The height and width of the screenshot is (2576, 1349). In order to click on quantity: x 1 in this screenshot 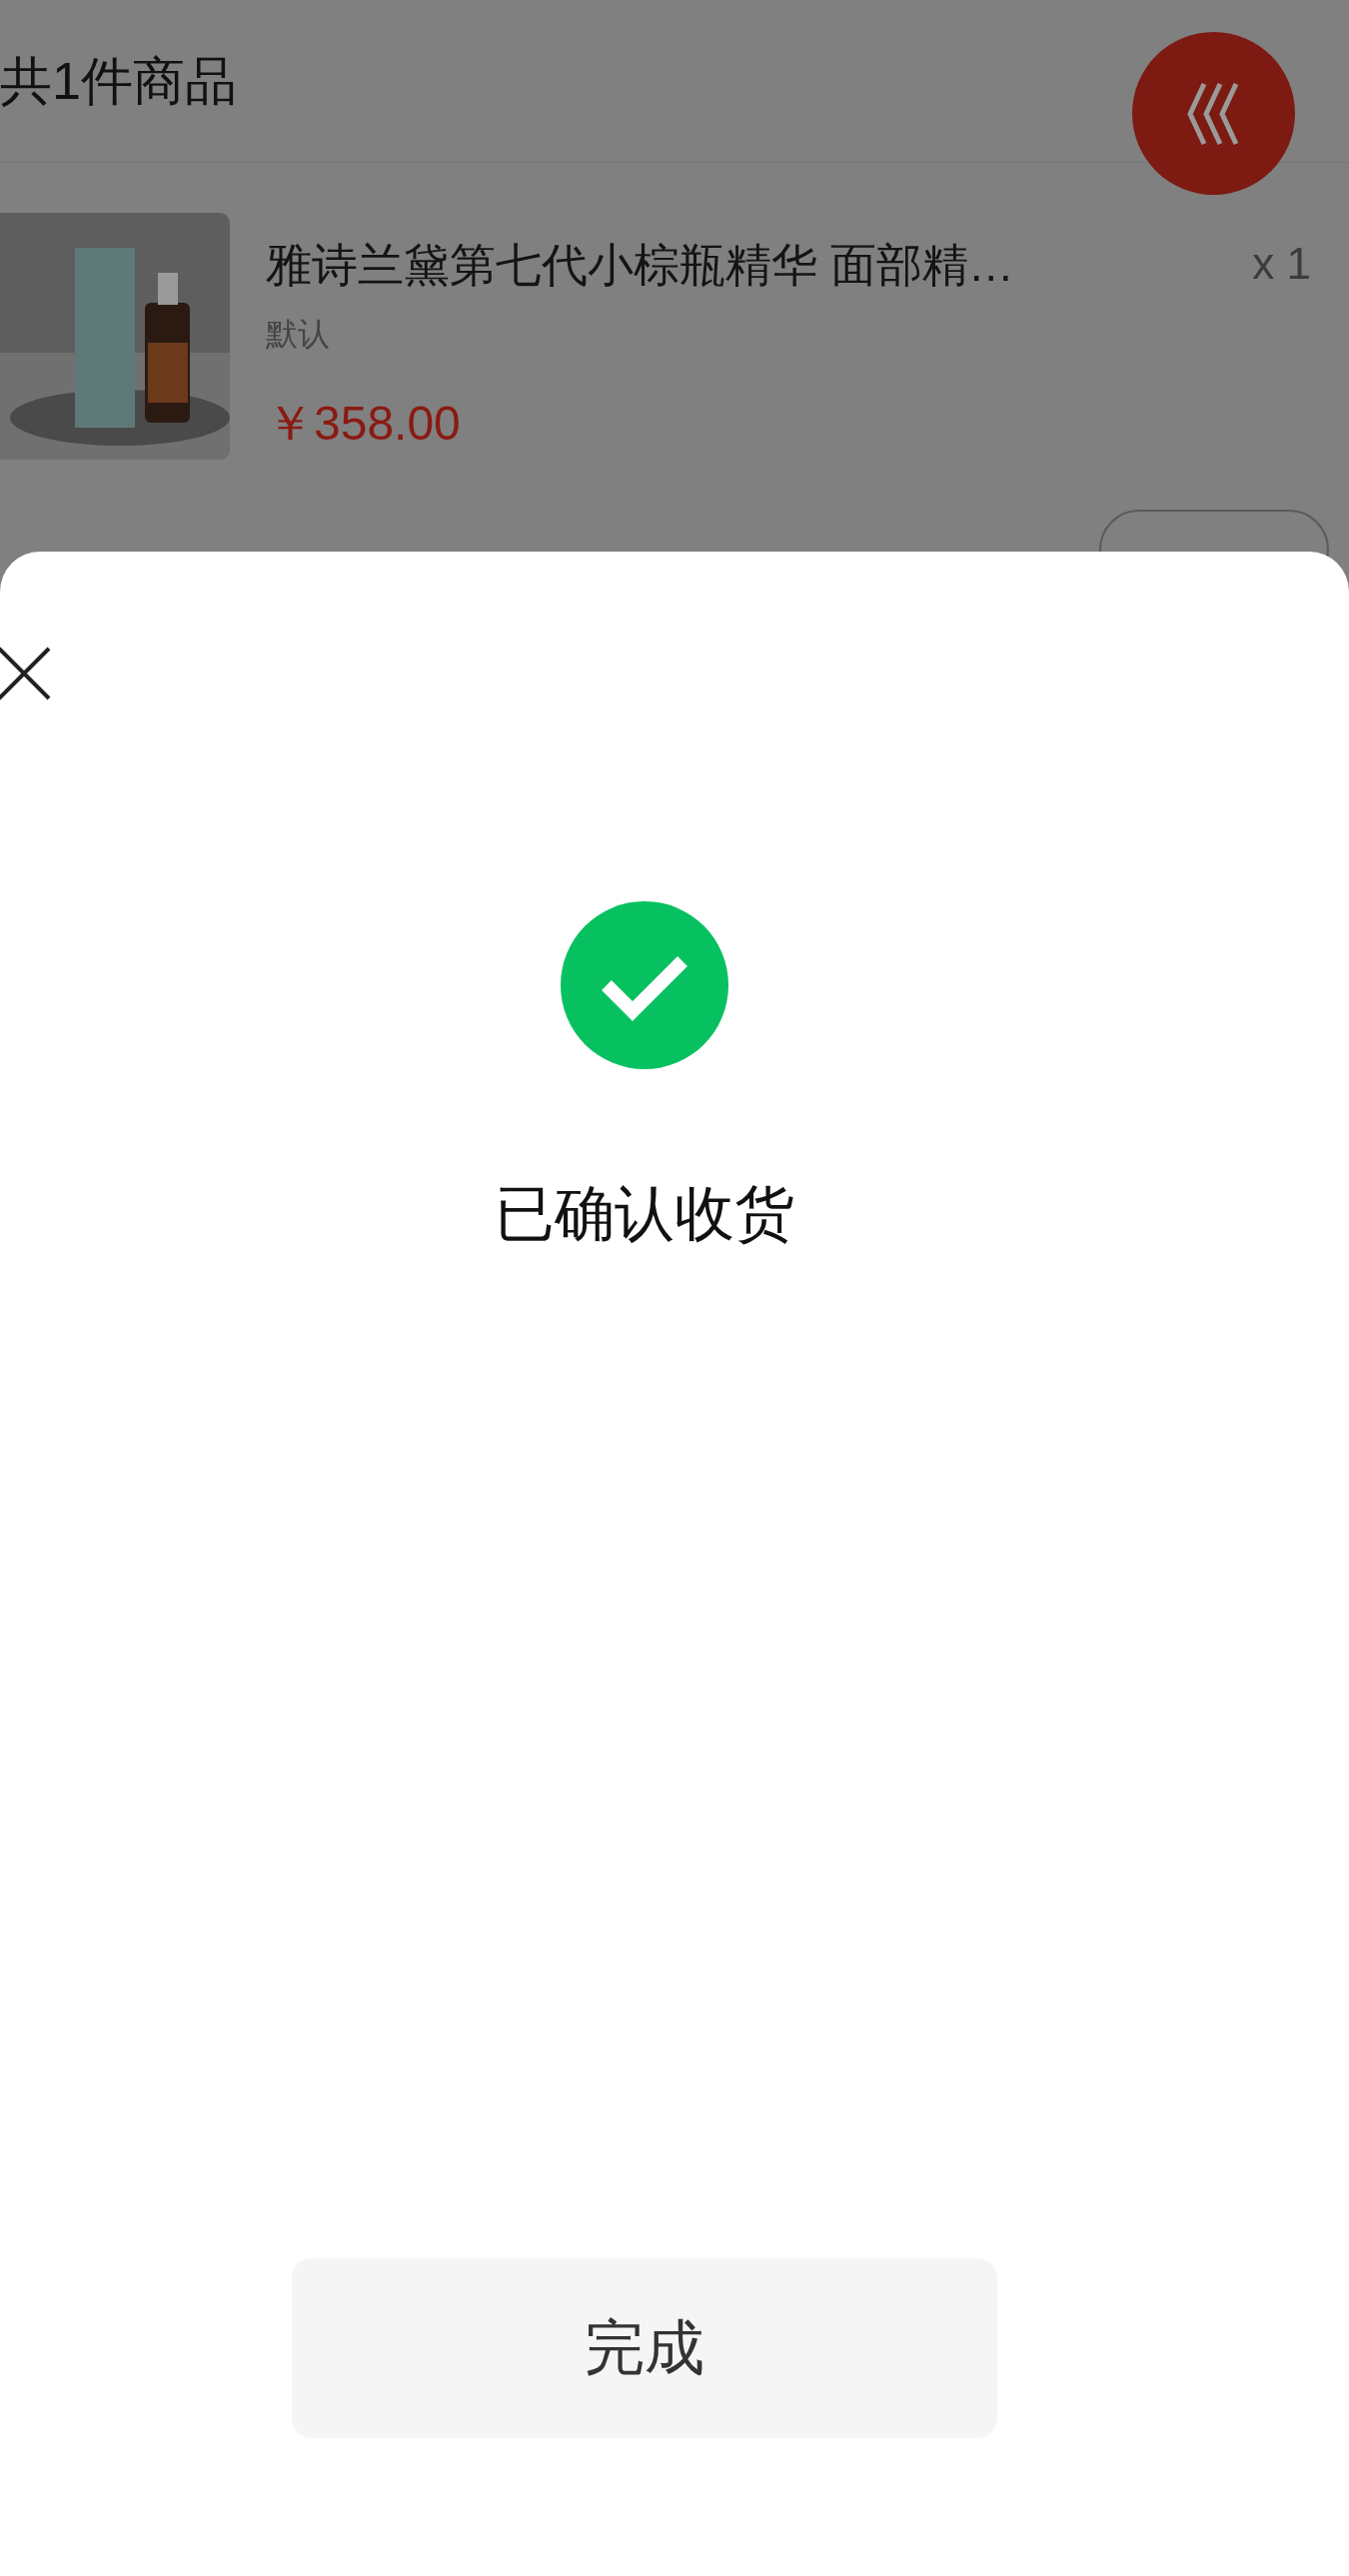, I will do `click(1281, 264)`.